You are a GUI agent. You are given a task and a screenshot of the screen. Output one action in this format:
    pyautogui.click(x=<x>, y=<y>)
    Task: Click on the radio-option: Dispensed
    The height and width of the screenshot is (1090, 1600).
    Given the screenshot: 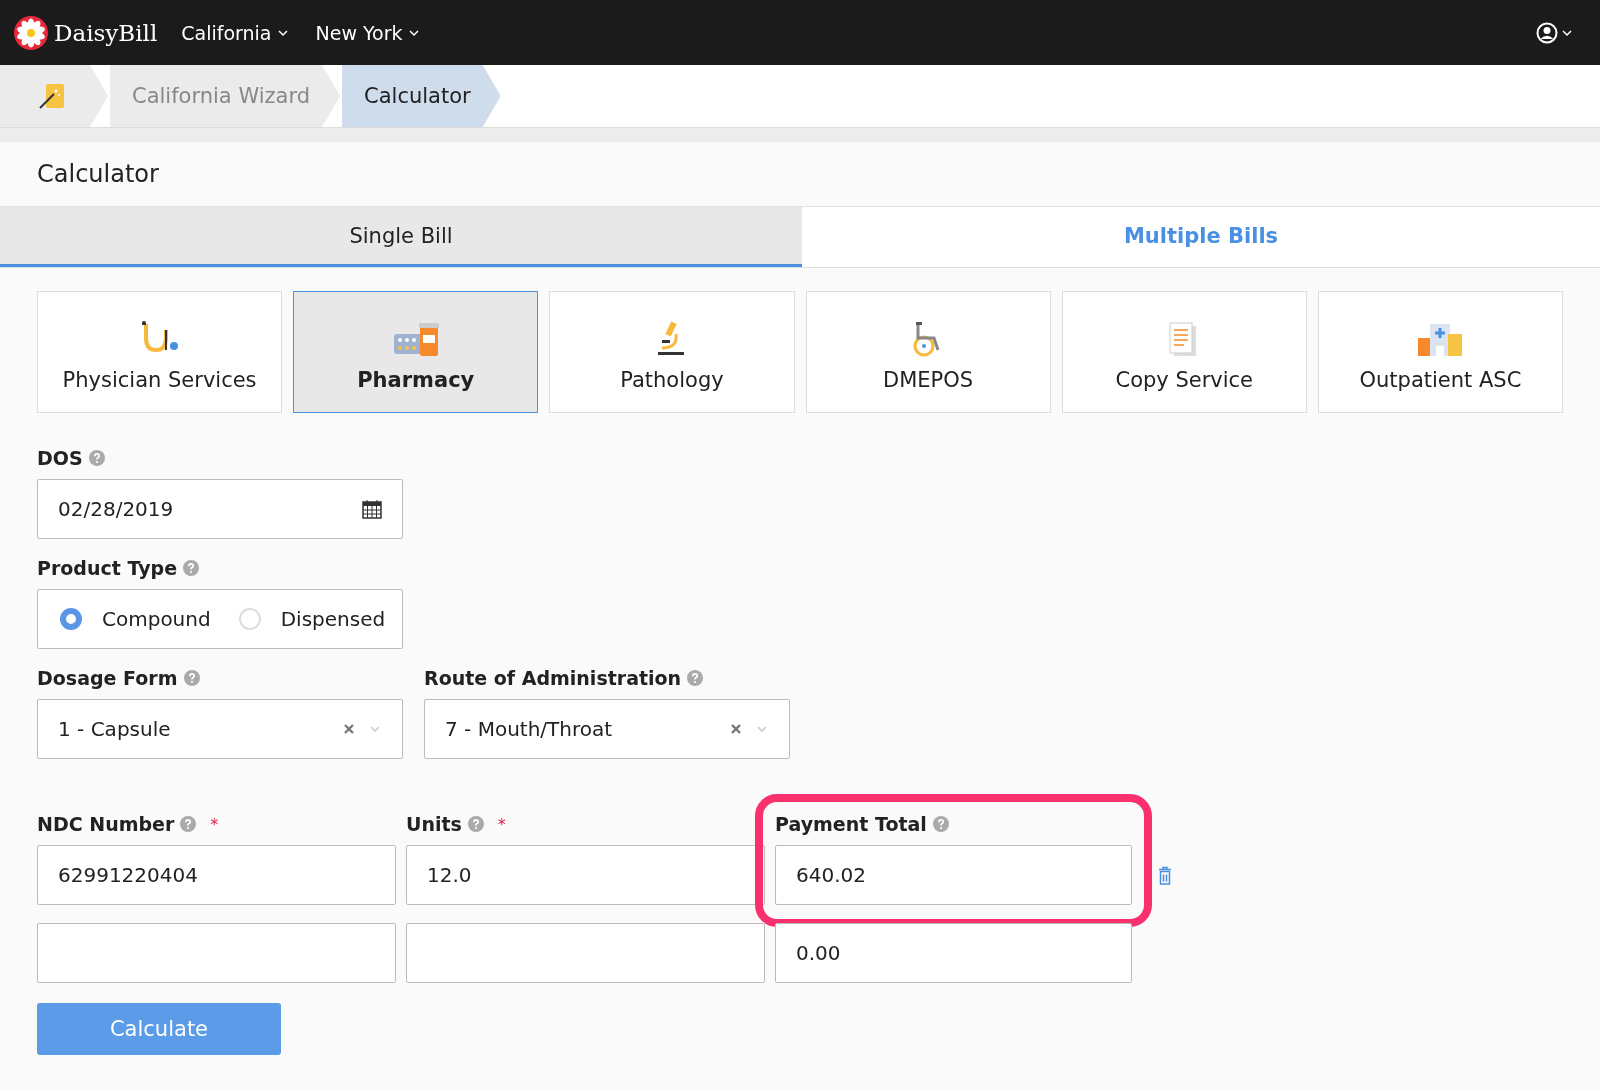 What is the action you would take?
    pyautogui.click(x=312, y=619)
    